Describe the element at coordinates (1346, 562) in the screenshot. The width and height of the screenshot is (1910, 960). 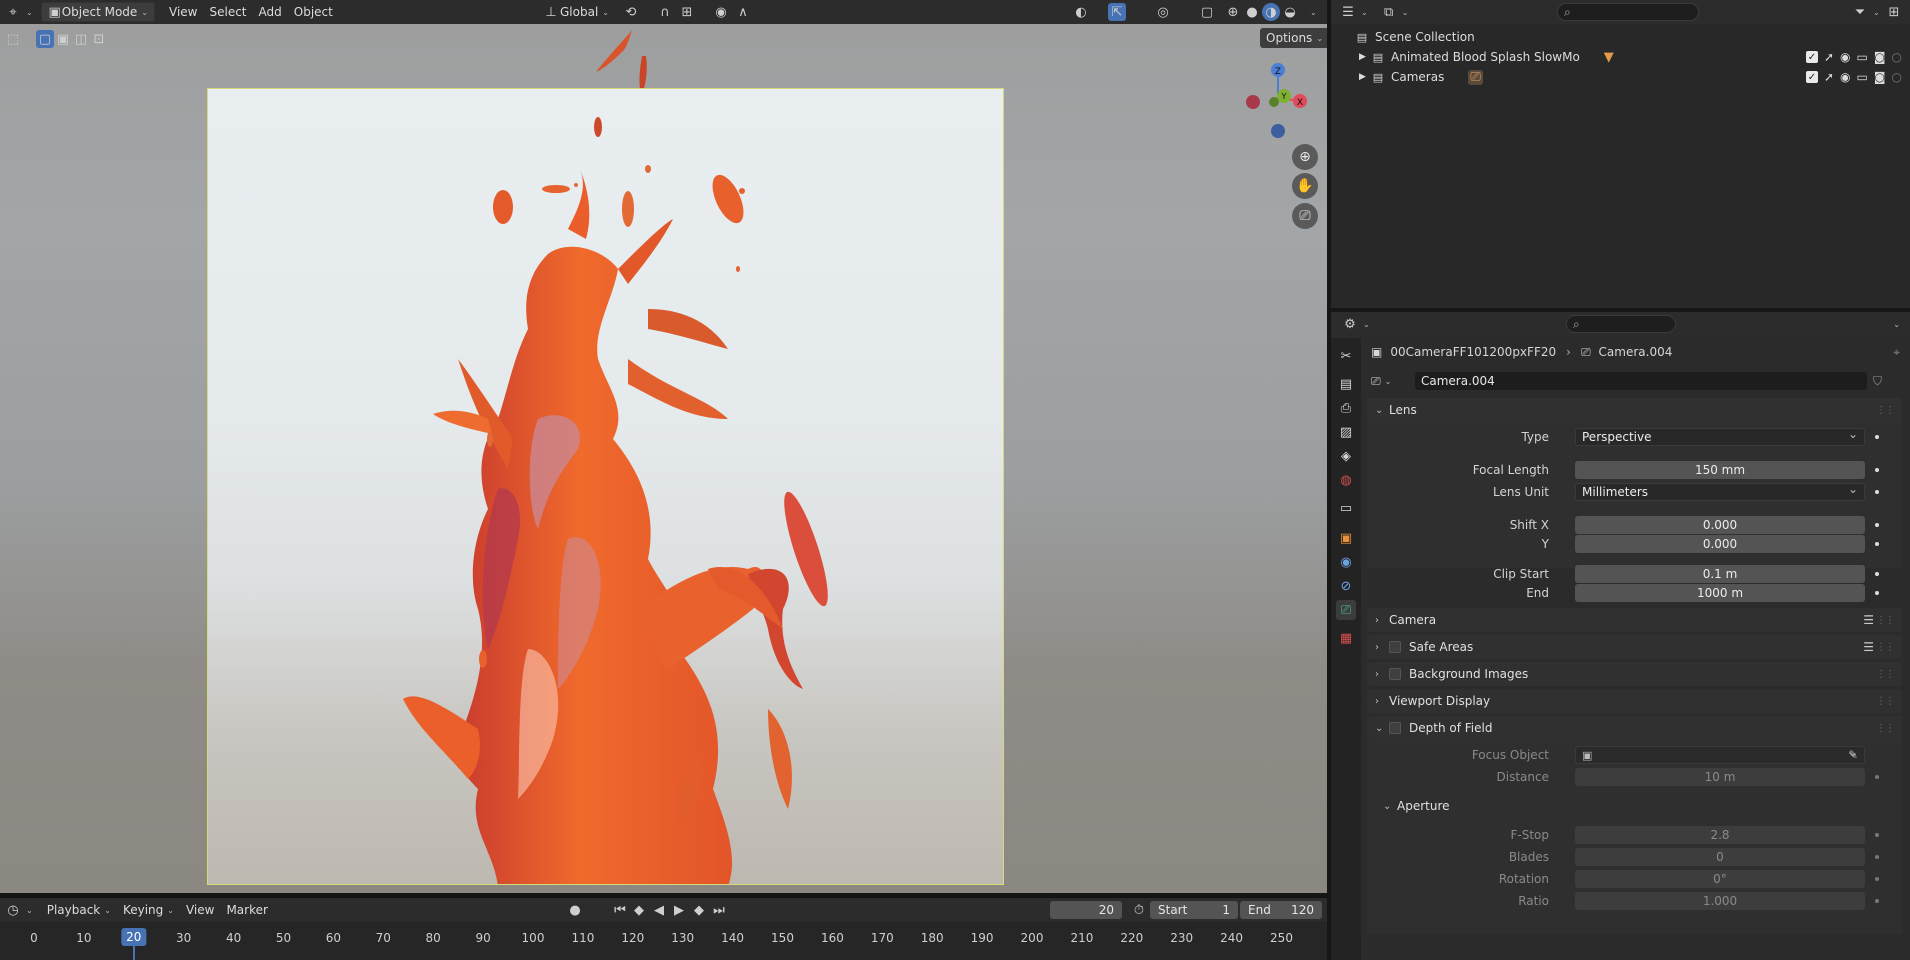
I see `modifier-tab-icon: ◉` at that location.